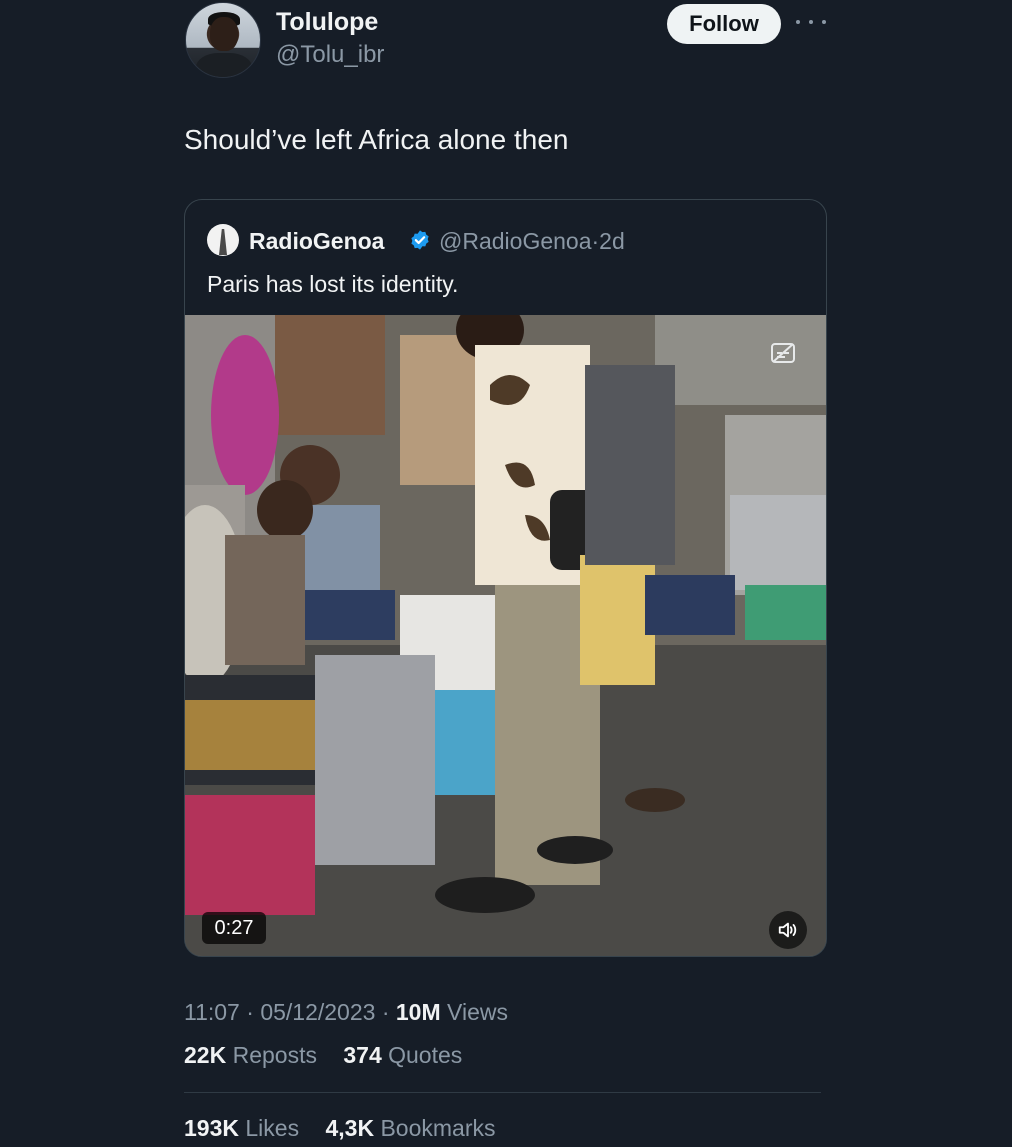  I want to click on tweet-meta: 11:07 · 05/12/2023 · 10M Views, so click(346, 1012).